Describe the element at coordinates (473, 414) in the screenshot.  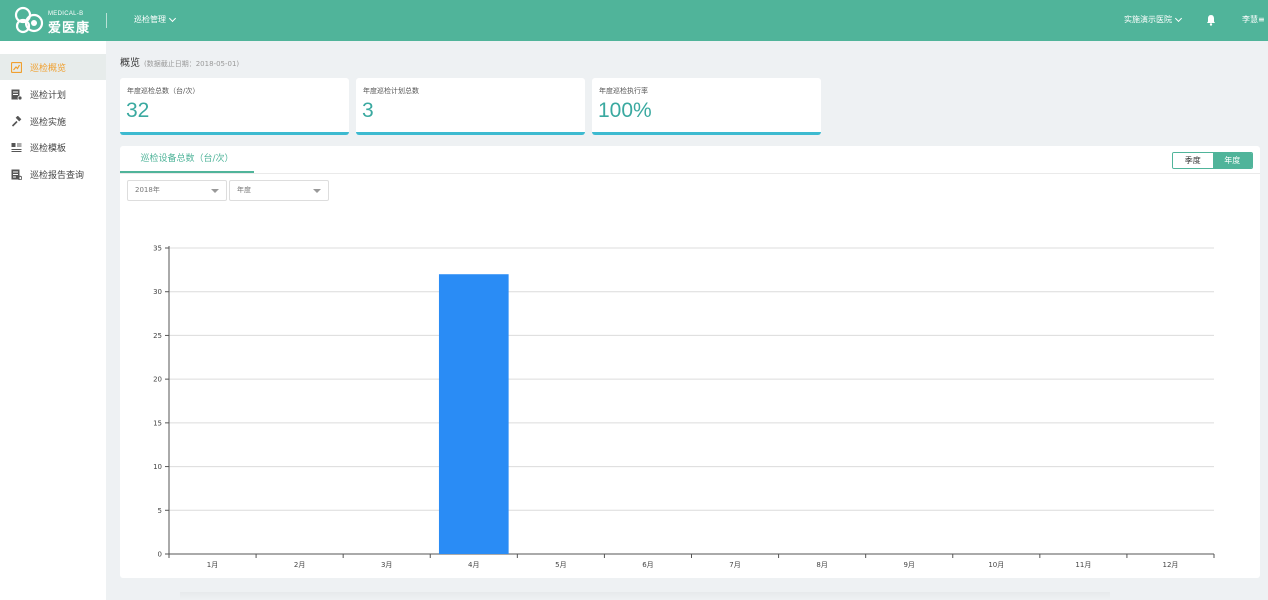
I see `bar-4月` at that location.